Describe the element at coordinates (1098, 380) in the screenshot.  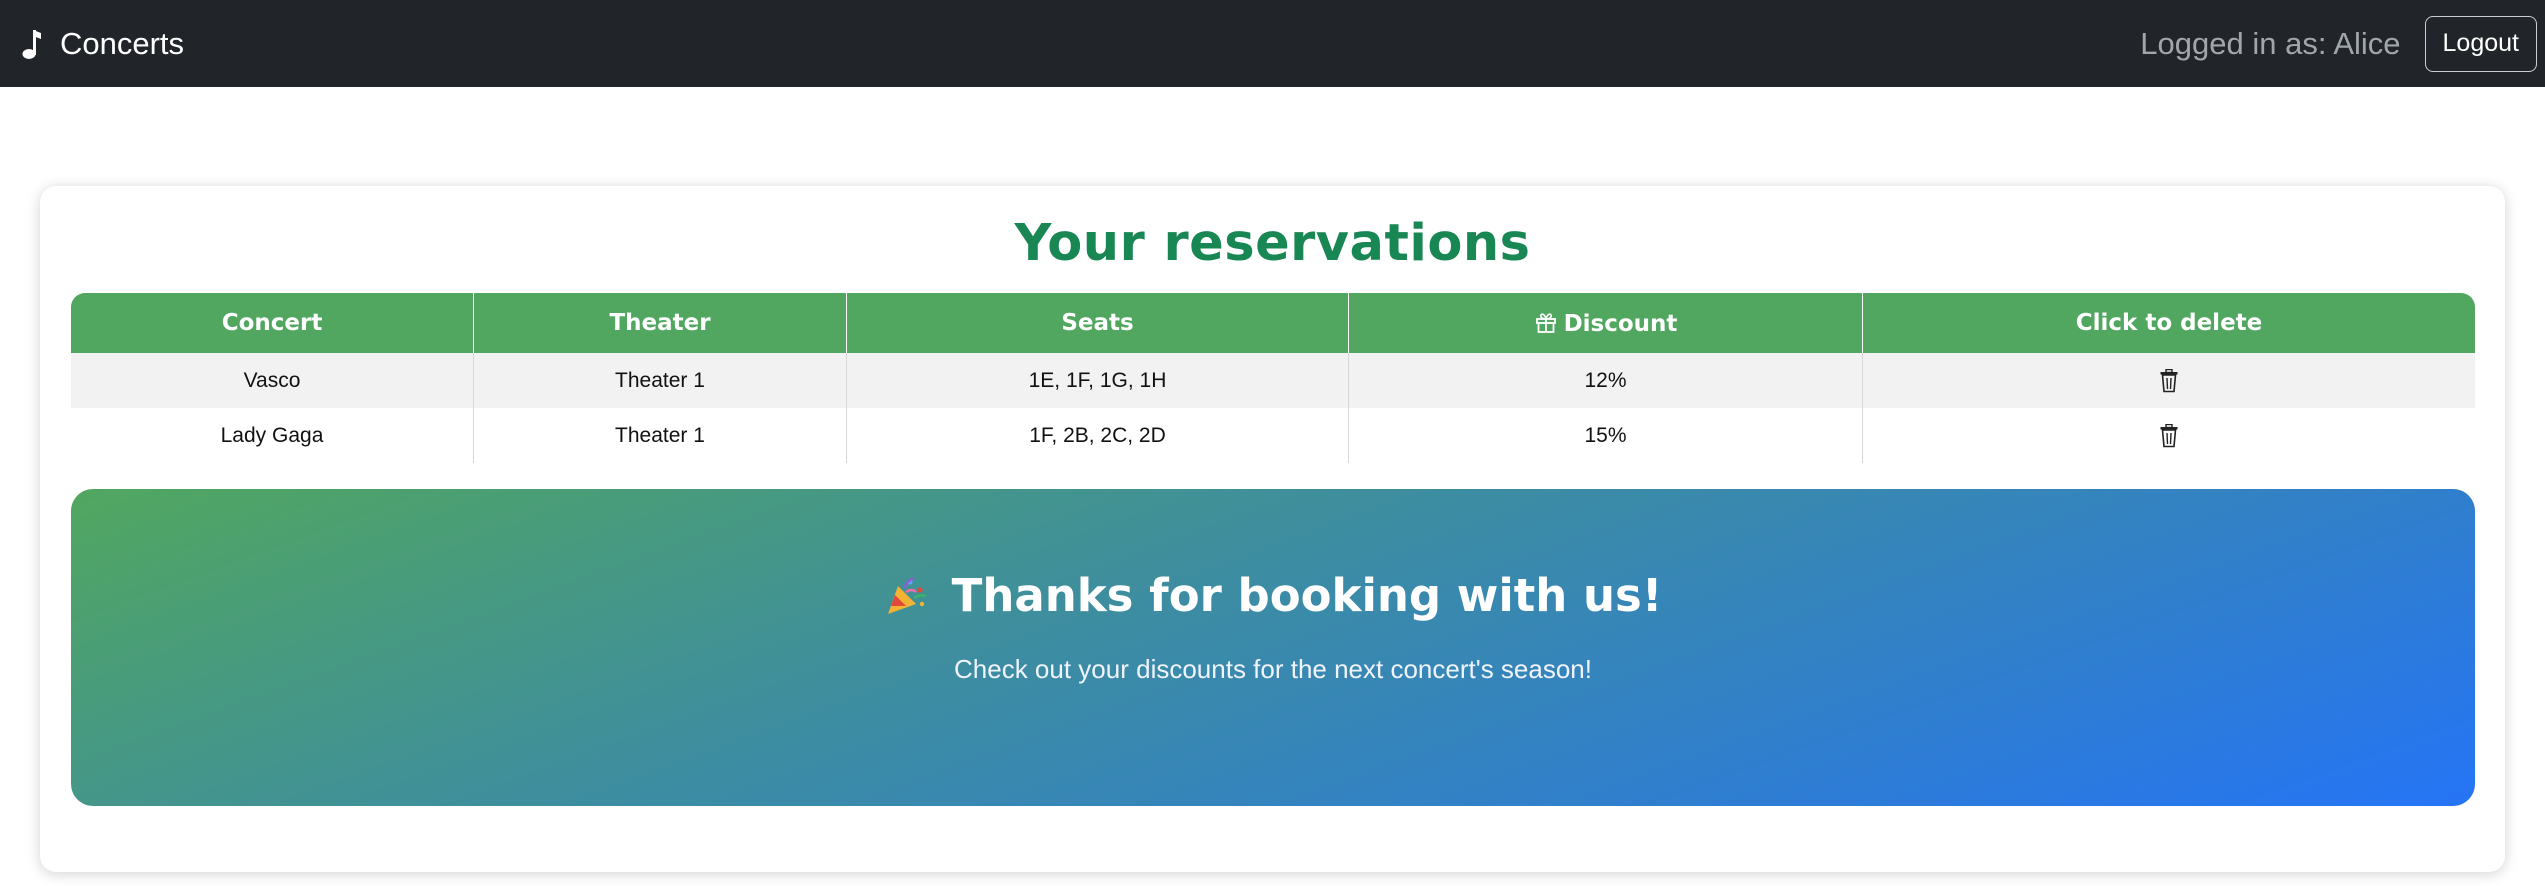
I see `cell-seats: 1E, 1F, 1G, 1H` at that location.